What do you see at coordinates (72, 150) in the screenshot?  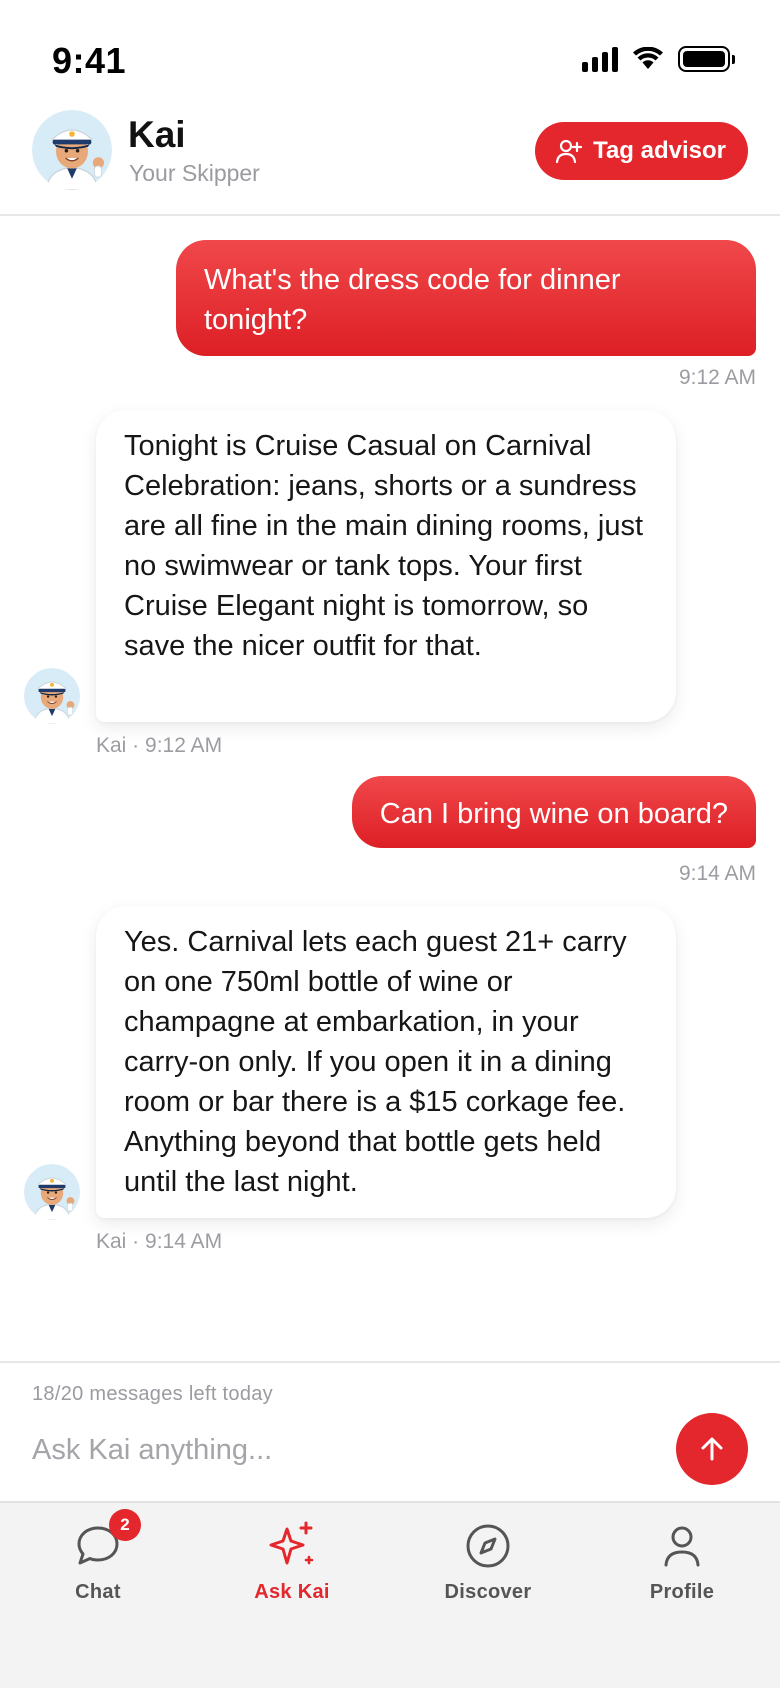 I see `kai-avatar` at bounding box center [72, 150].